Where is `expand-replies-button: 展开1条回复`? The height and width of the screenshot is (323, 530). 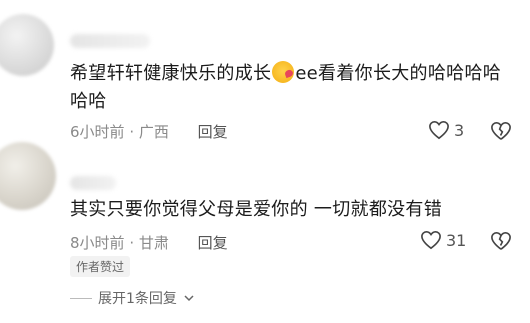 expand-replies-button: 展开1条回复 is located at coordinates (132, 298).